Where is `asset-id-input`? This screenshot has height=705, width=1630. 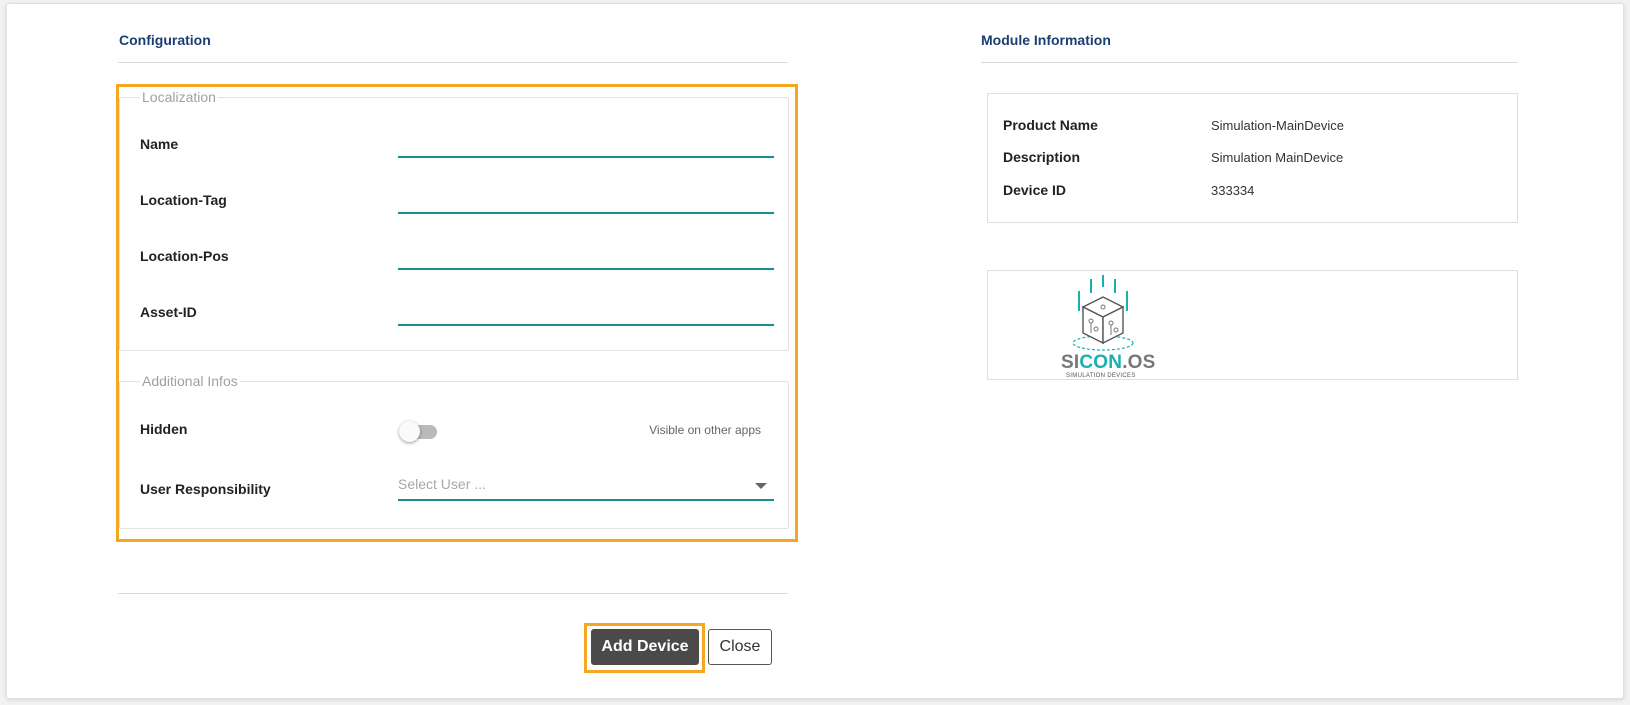
asset-id-input is located at coordinates (586, 314).